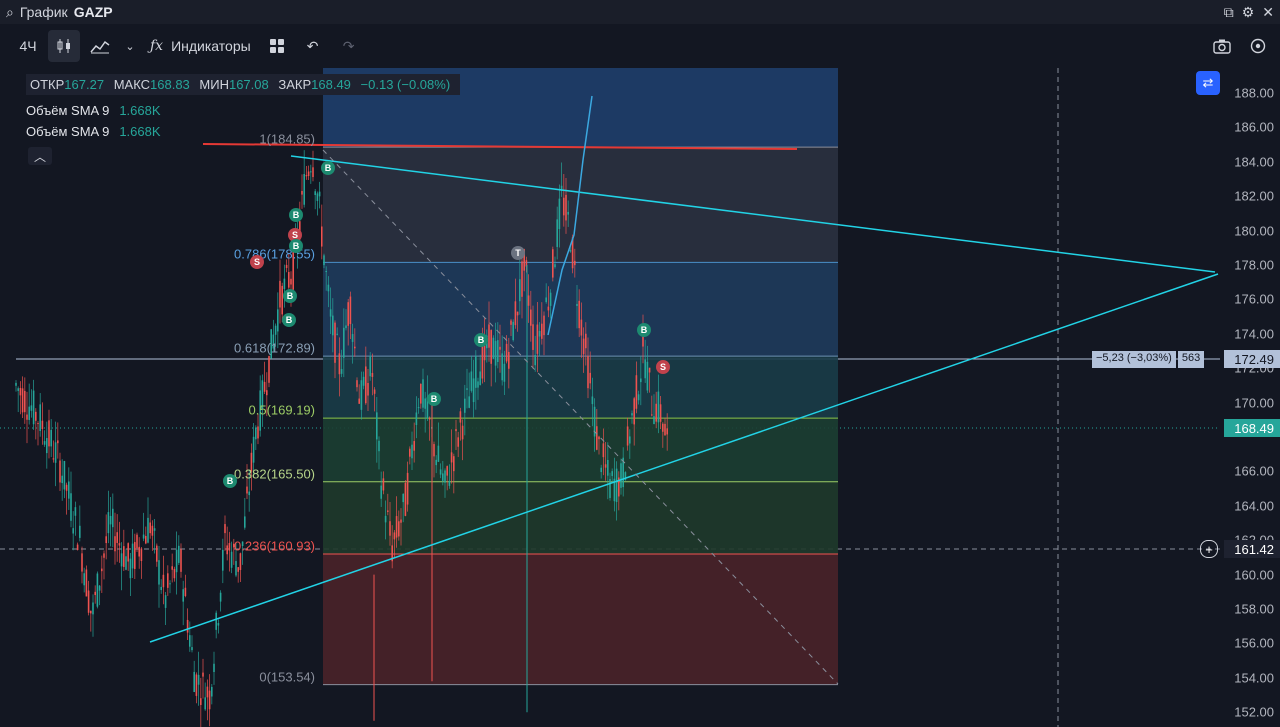  I want to click on settings-icon: ⚙, so click(1248, 12).